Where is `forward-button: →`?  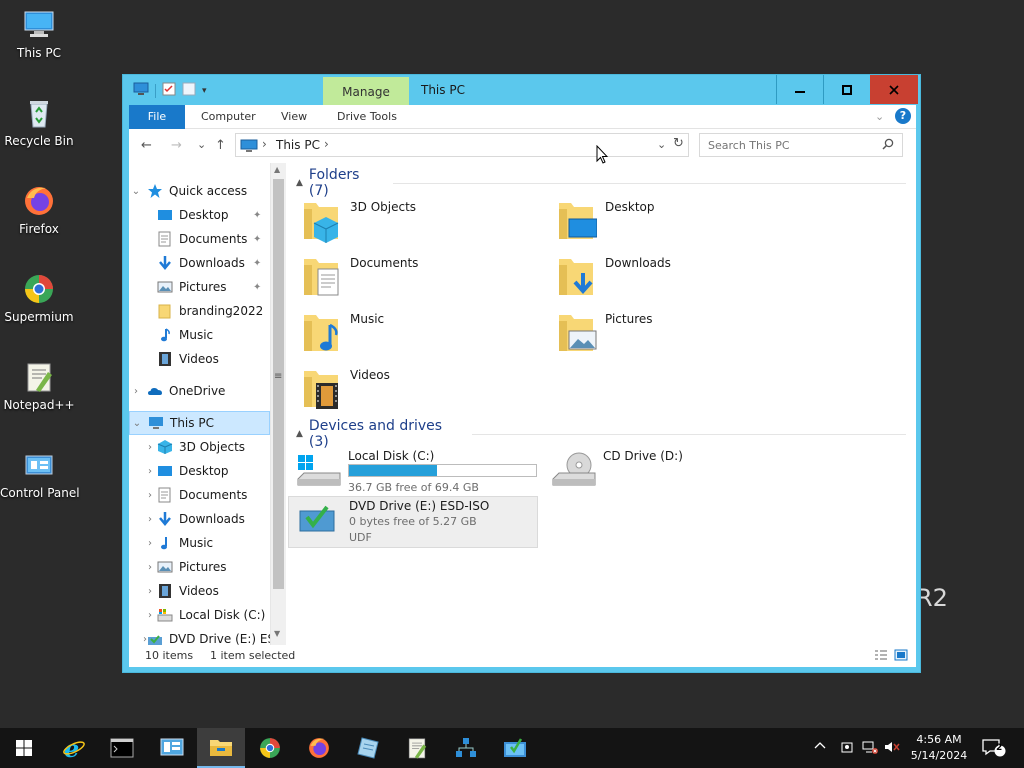 forward-button: → is located at coordinates (176, 145).